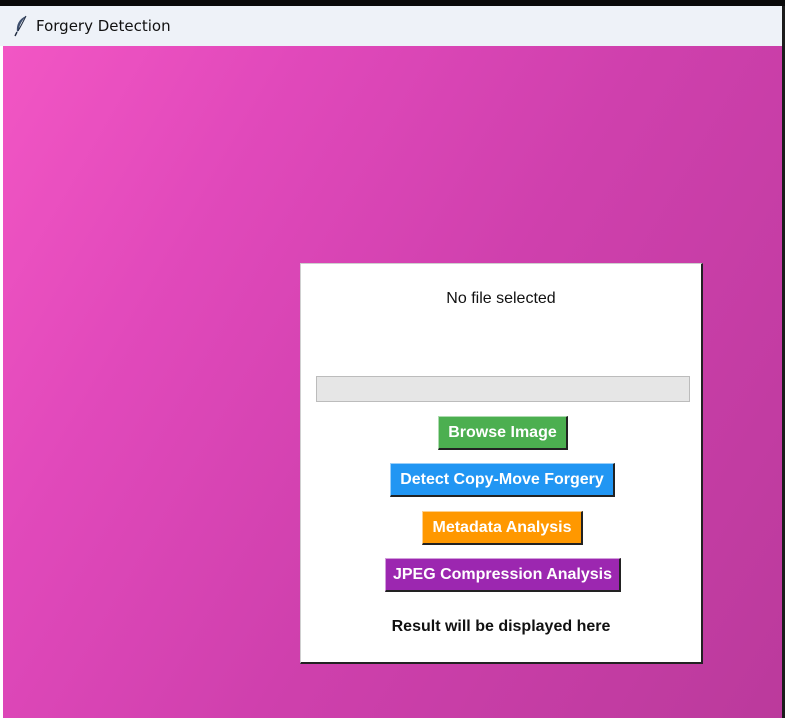 This screenshot has width=785, height=718. I want to click on result-label: Result will be displayed here, so click(501, 626).